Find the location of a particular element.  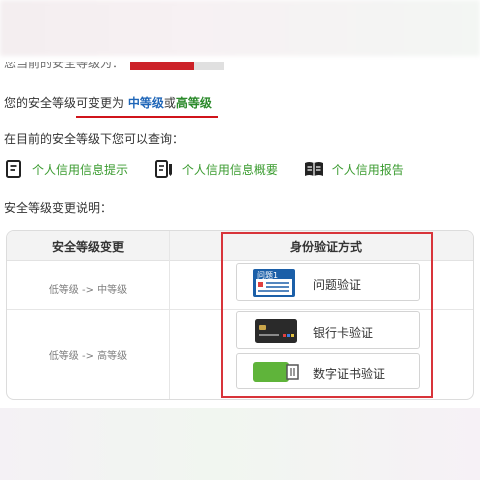

question-verify-label: 问题验证 is located at coordinates (337, 285).